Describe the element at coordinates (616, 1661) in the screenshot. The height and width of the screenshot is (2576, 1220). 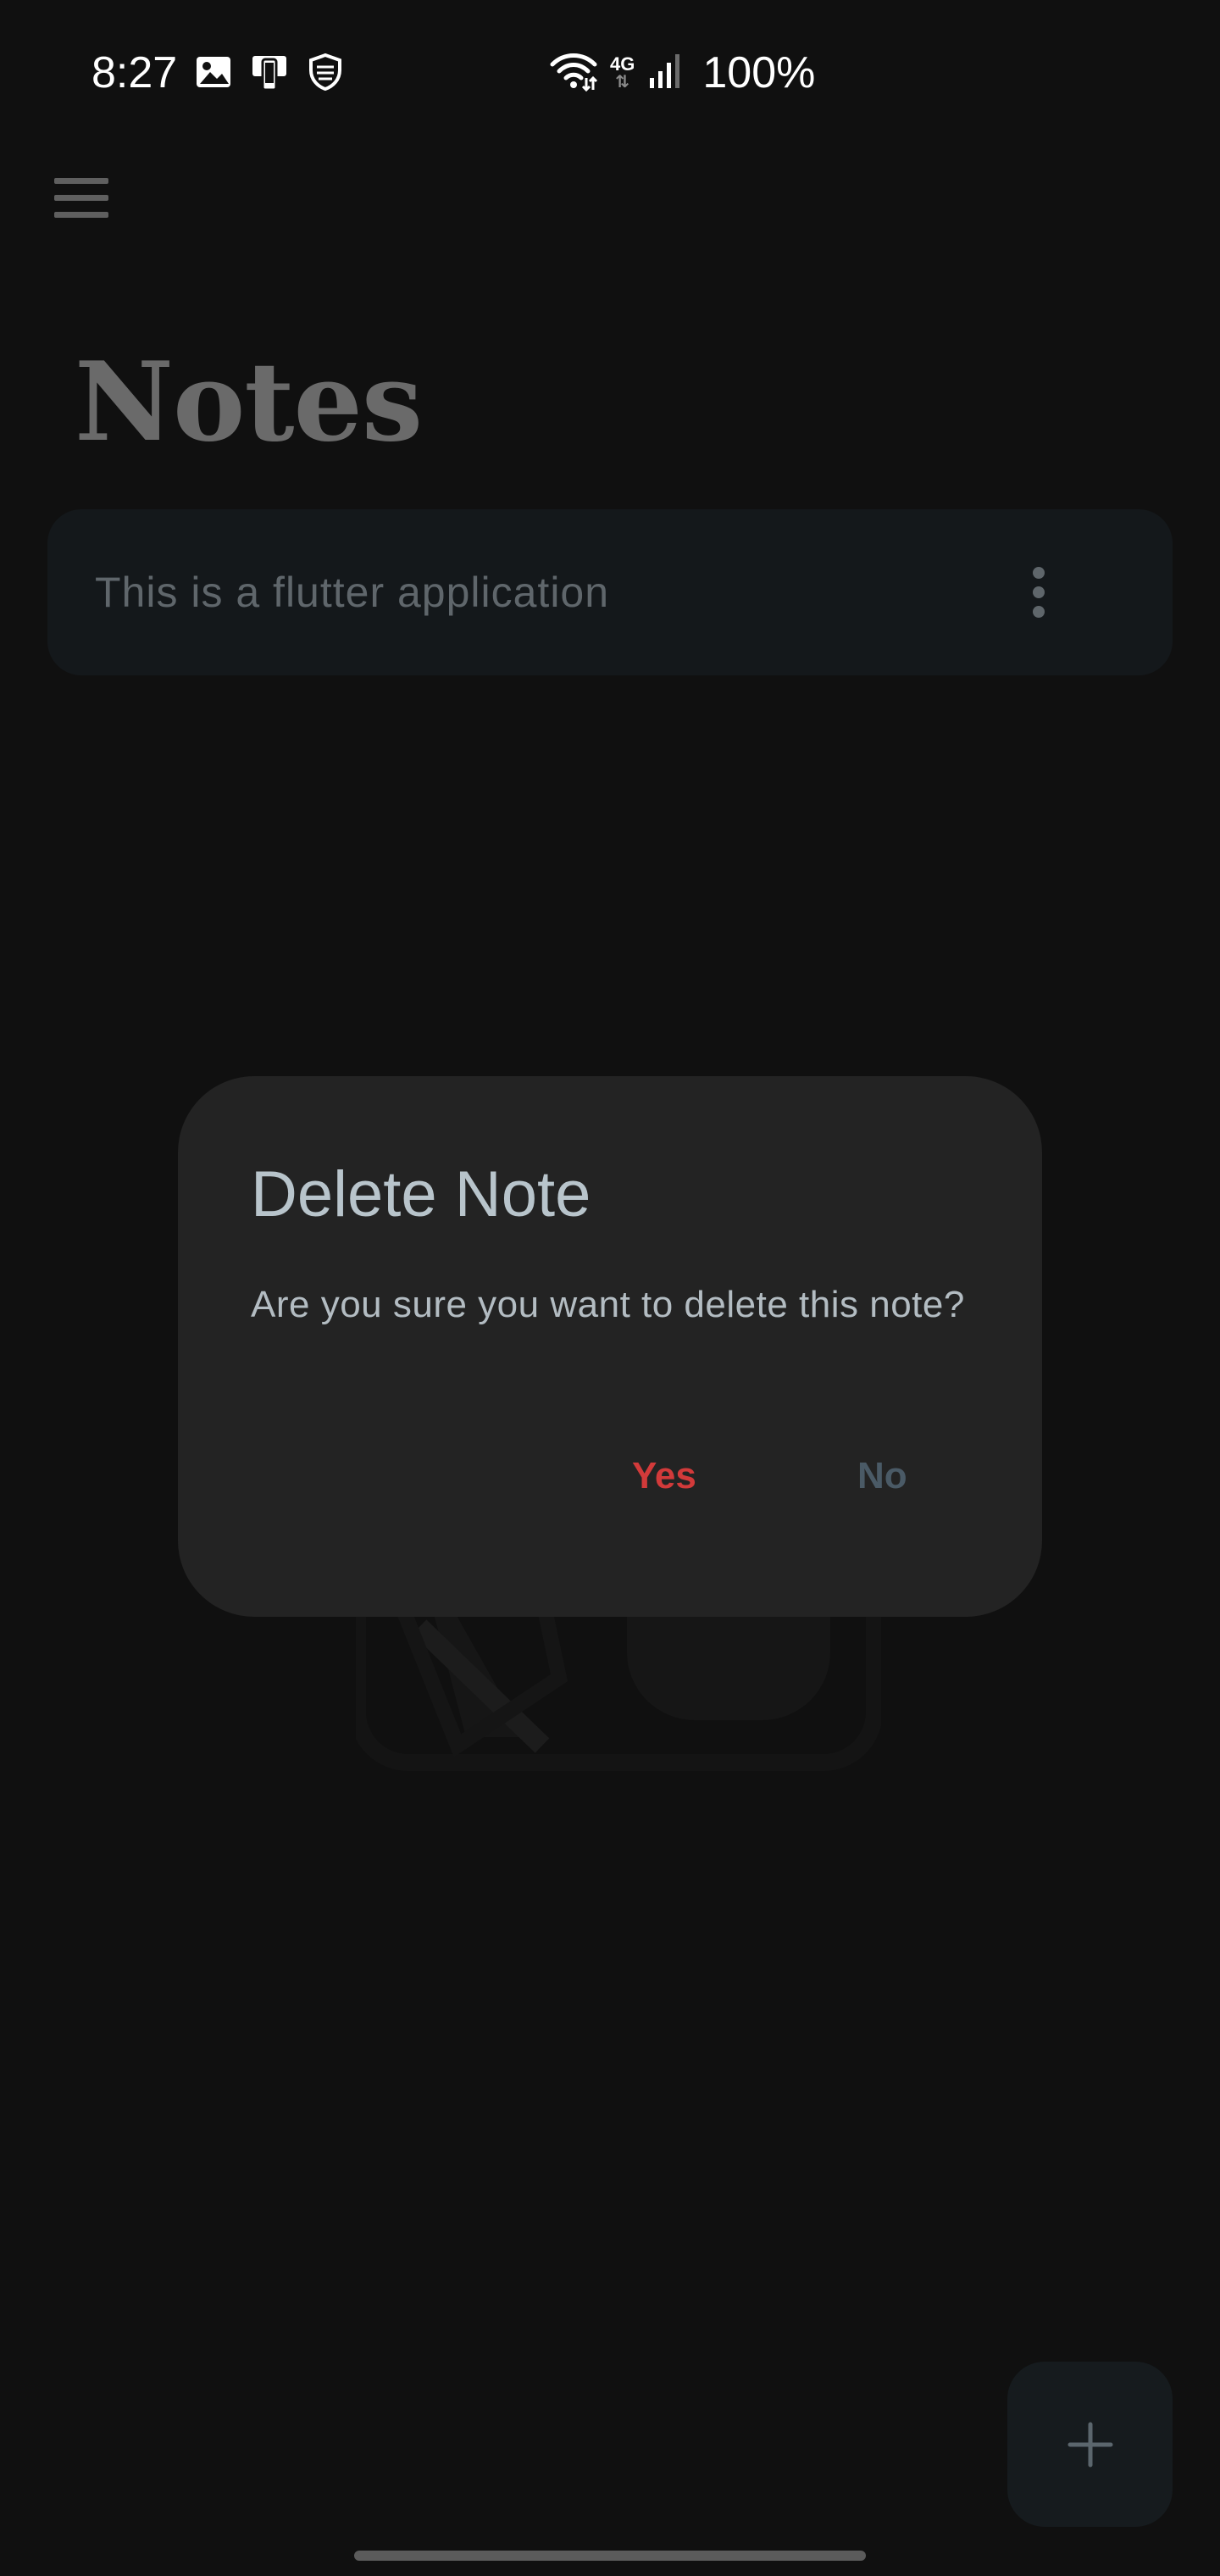
I see `empty-notes-illustration` at that location.